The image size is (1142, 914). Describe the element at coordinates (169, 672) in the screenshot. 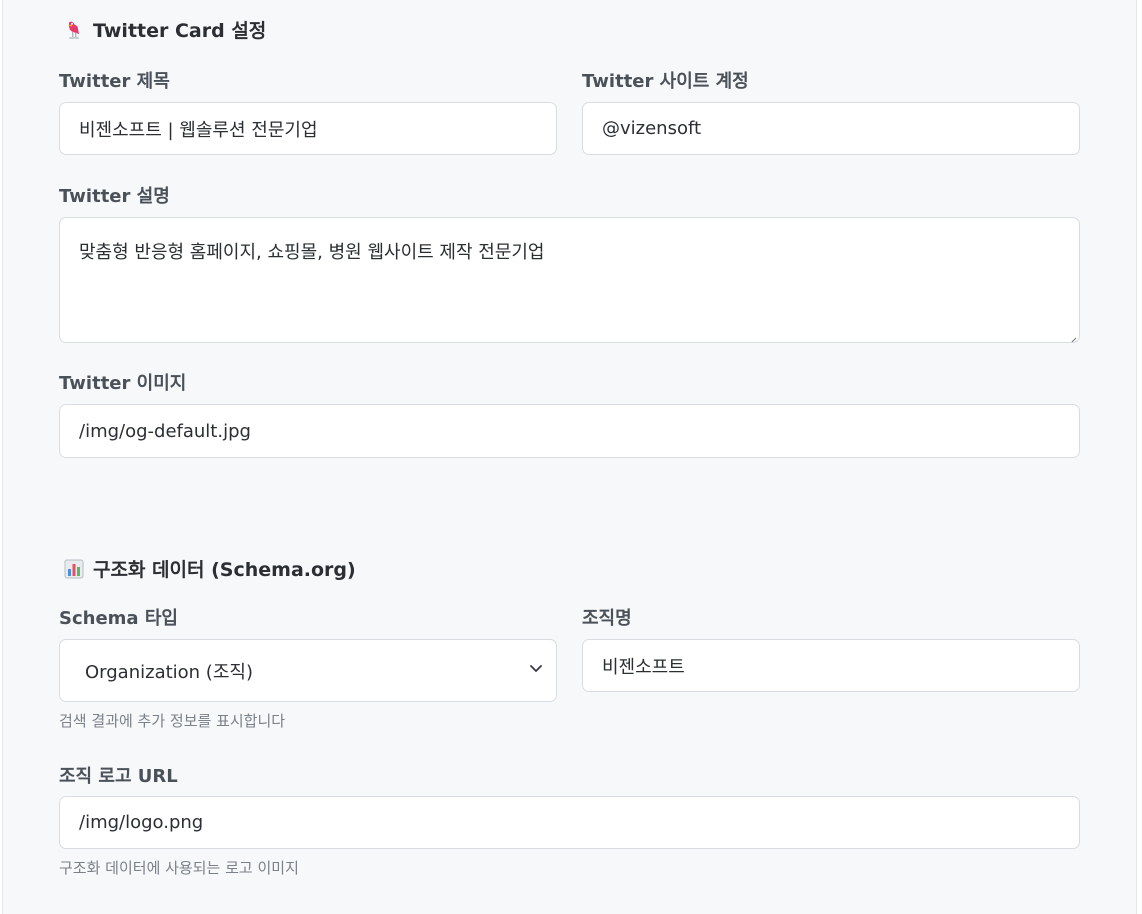

I see `schema-type-value: Organization (조직)` at that location.